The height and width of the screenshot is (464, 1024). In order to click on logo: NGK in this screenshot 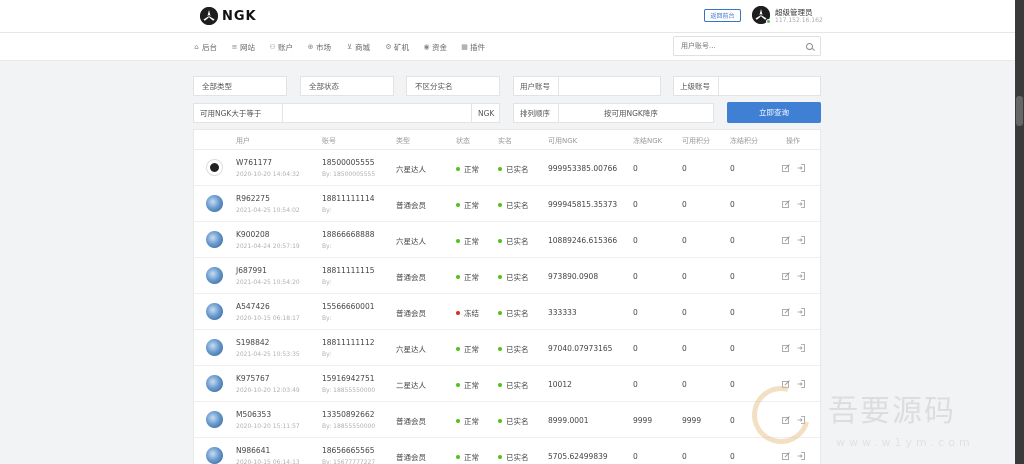, I will do `click(228, 16)`.